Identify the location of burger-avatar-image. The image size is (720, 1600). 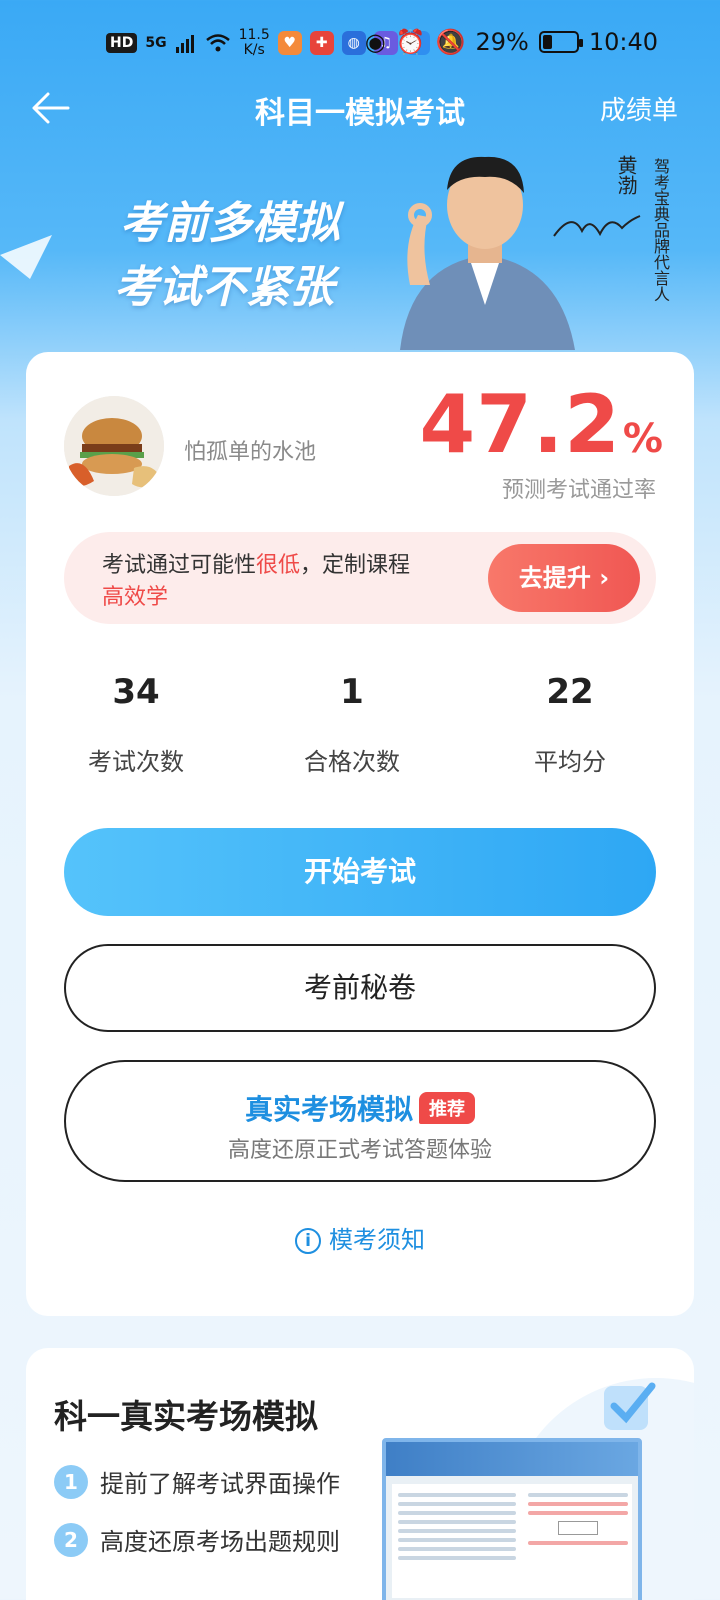
(114, 446).